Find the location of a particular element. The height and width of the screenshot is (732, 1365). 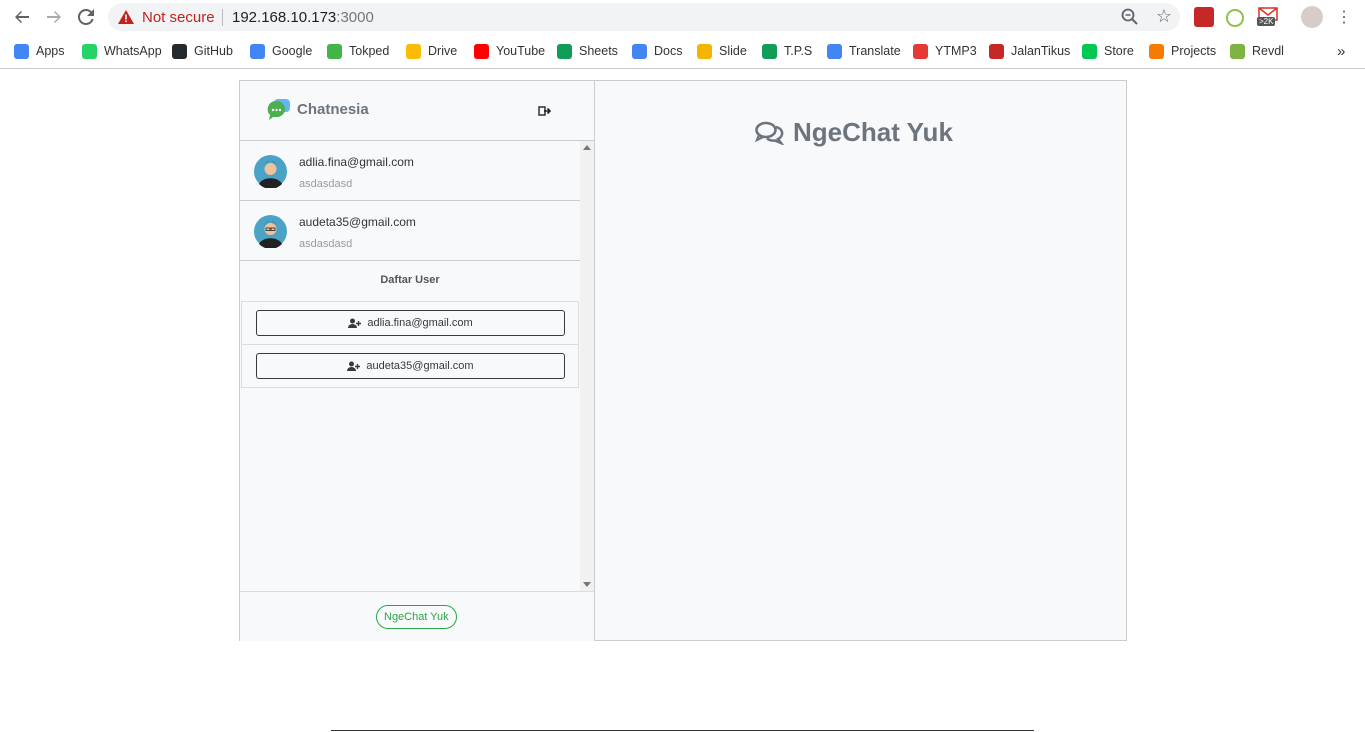

user-list: adlia.fina@gmail.com audeta35@gmail.com is located at coordinates (410, 344).